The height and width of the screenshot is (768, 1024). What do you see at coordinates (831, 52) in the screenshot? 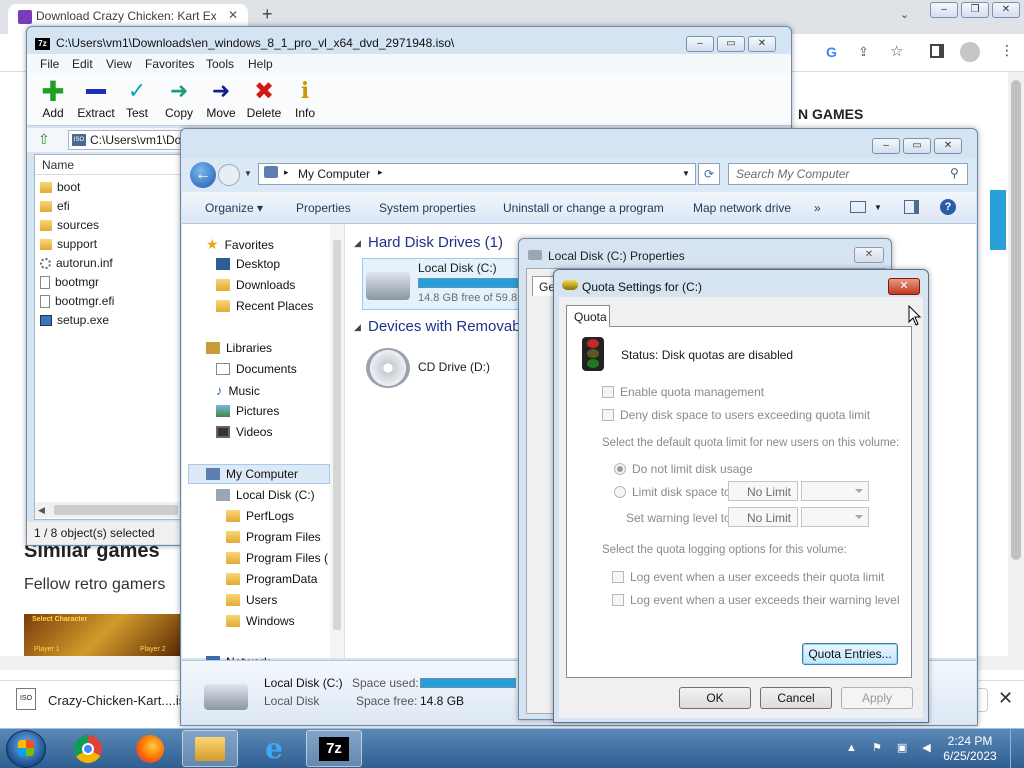
I see `google-icon: G` at bounding box center [831, 52].